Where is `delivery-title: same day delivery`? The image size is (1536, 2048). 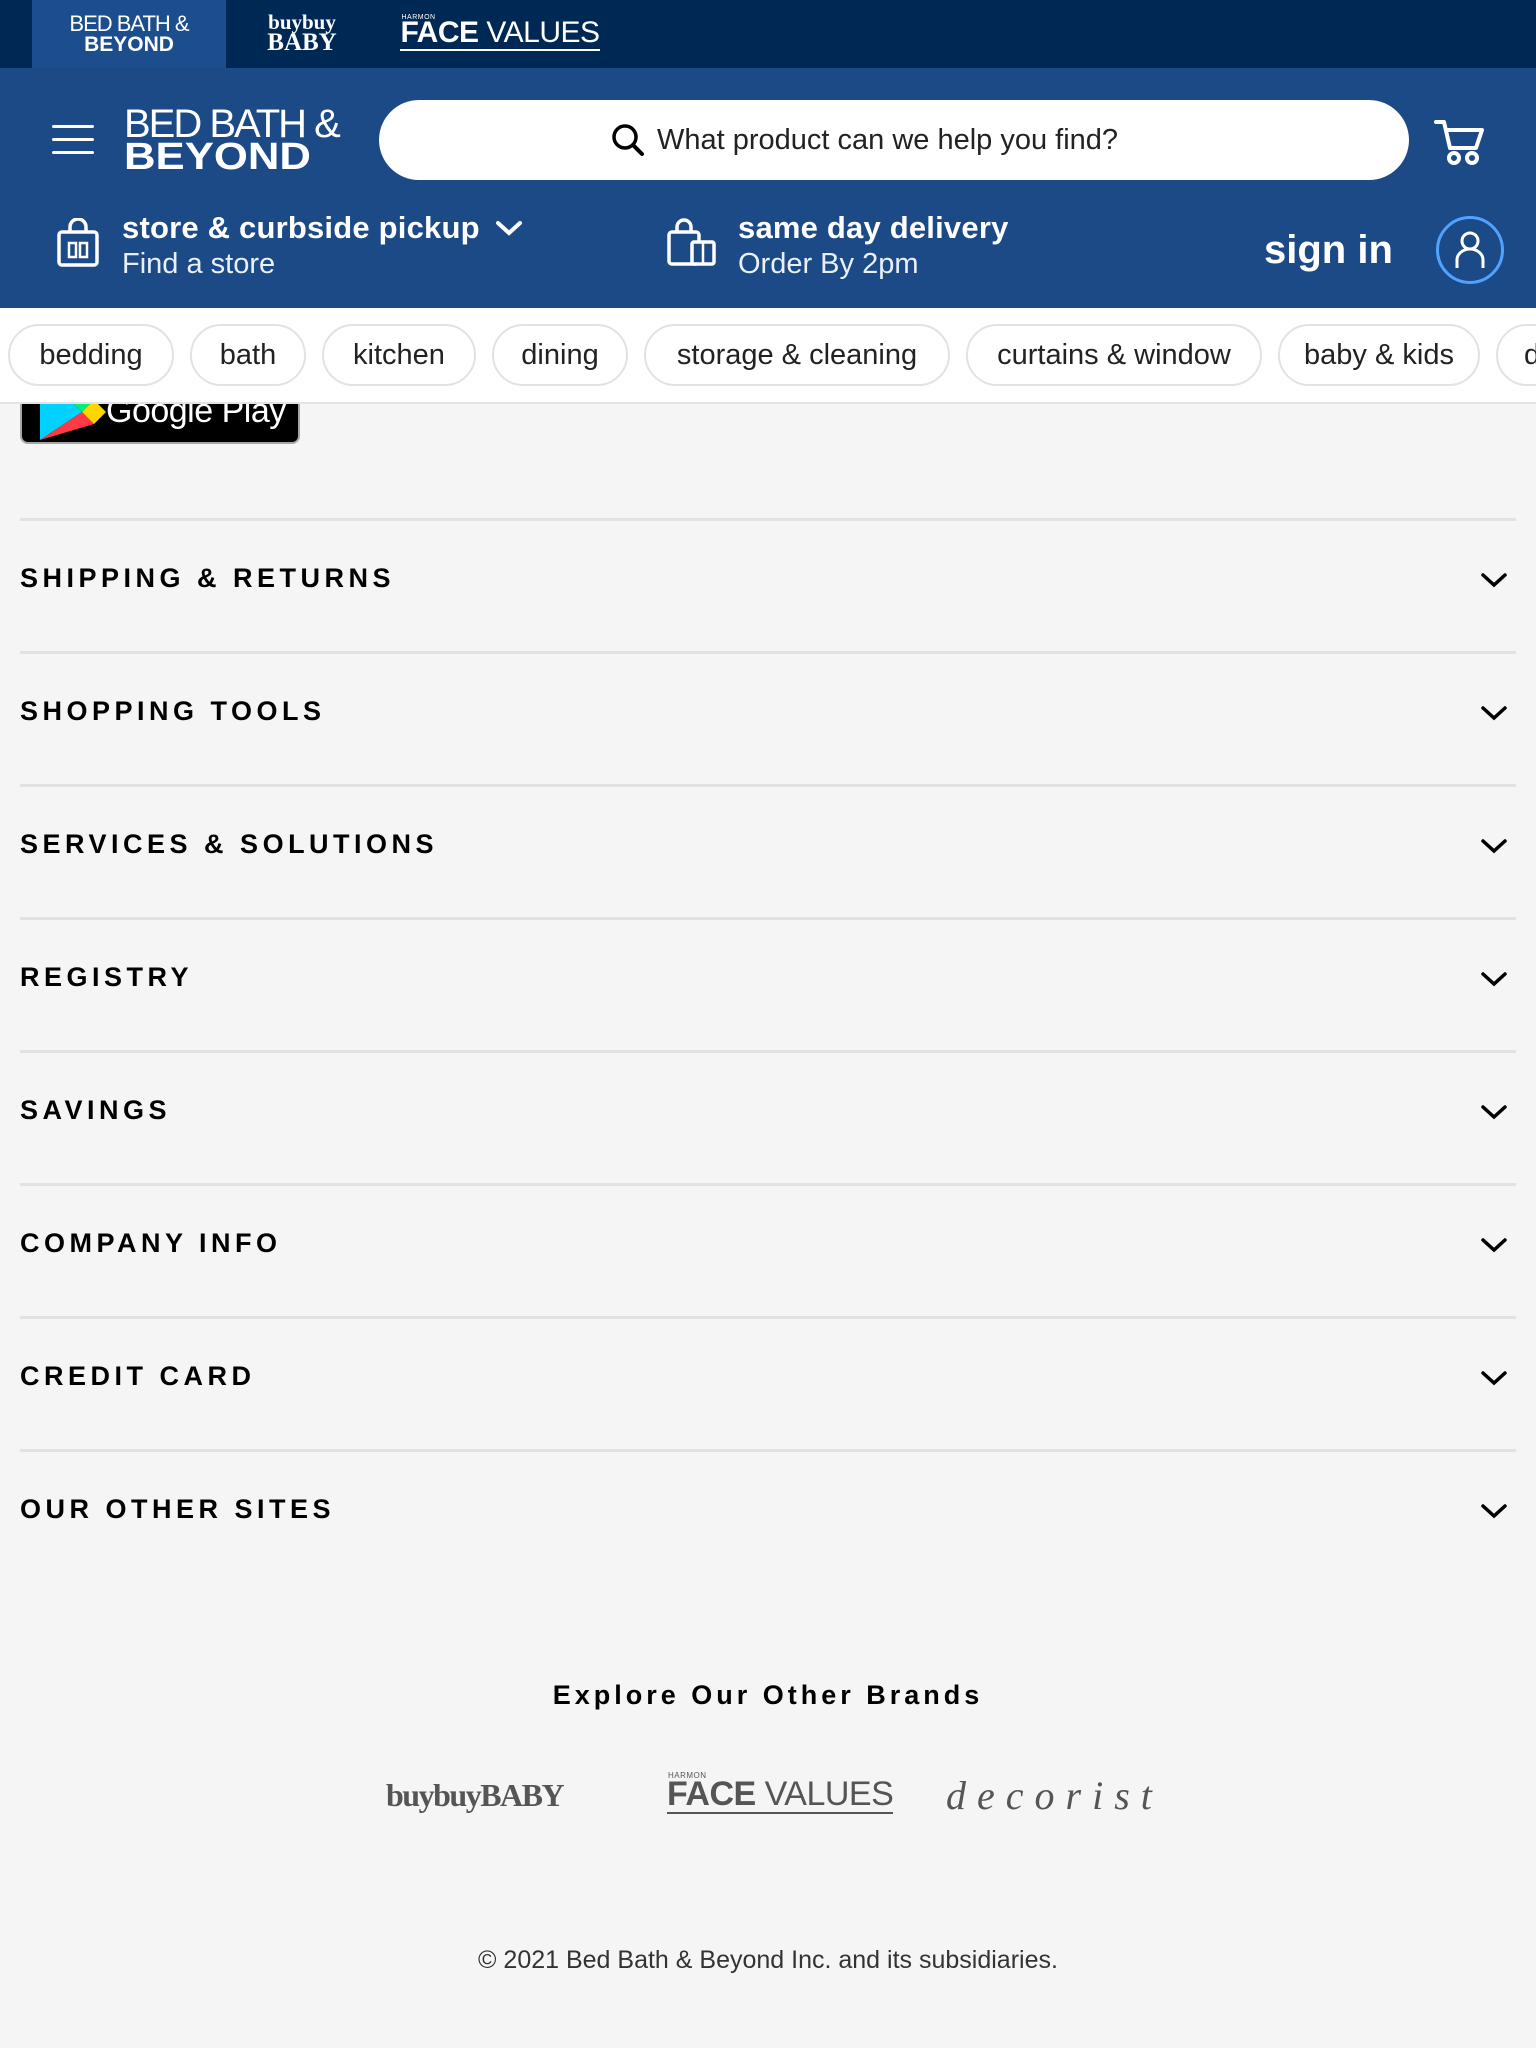
delivery-title: same day delivery is located at coordinates (873, 227).